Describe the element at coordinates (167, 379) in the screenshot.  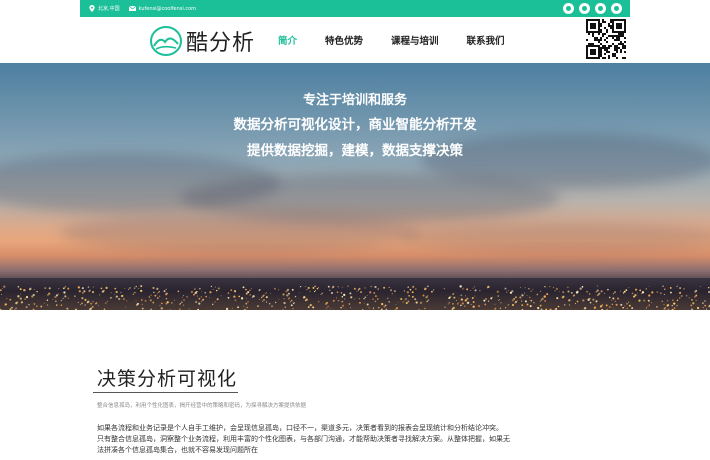
I see `section-title: 决策分析可视化` at that location.